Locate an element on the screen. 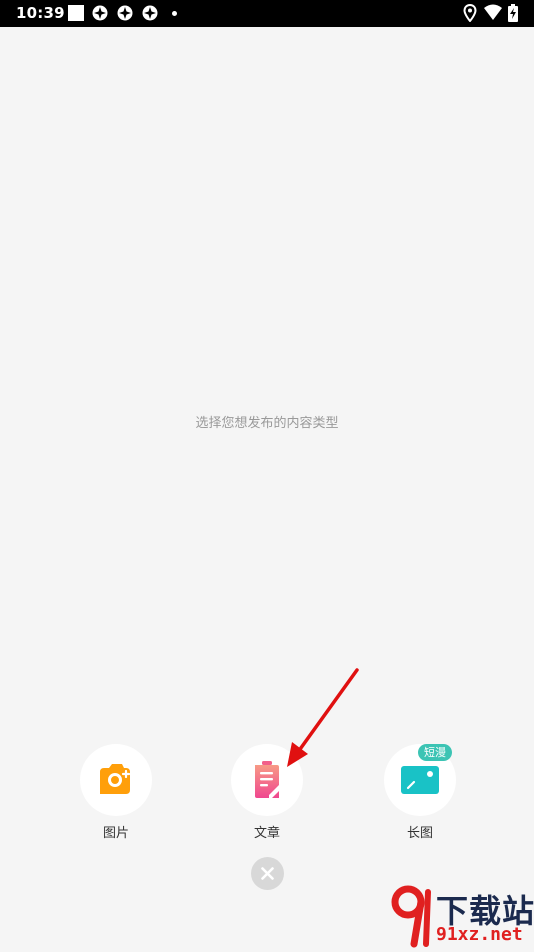 Image resolution: width=534 pixels, height=952 pixels. watermark: 下载站 91xz.net is located at coordinates (461, 916).